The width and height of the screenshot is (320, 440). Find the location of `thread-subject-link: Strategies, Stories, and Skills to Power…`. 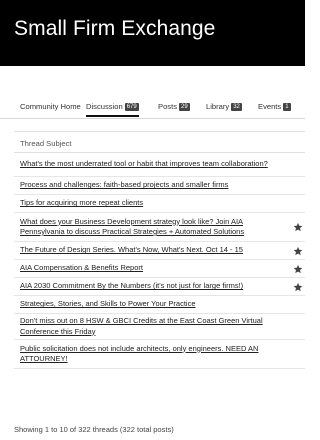

thread-subject-link: Strategies, Stories, and Skills to Power… is located at coordinates (145, 304).